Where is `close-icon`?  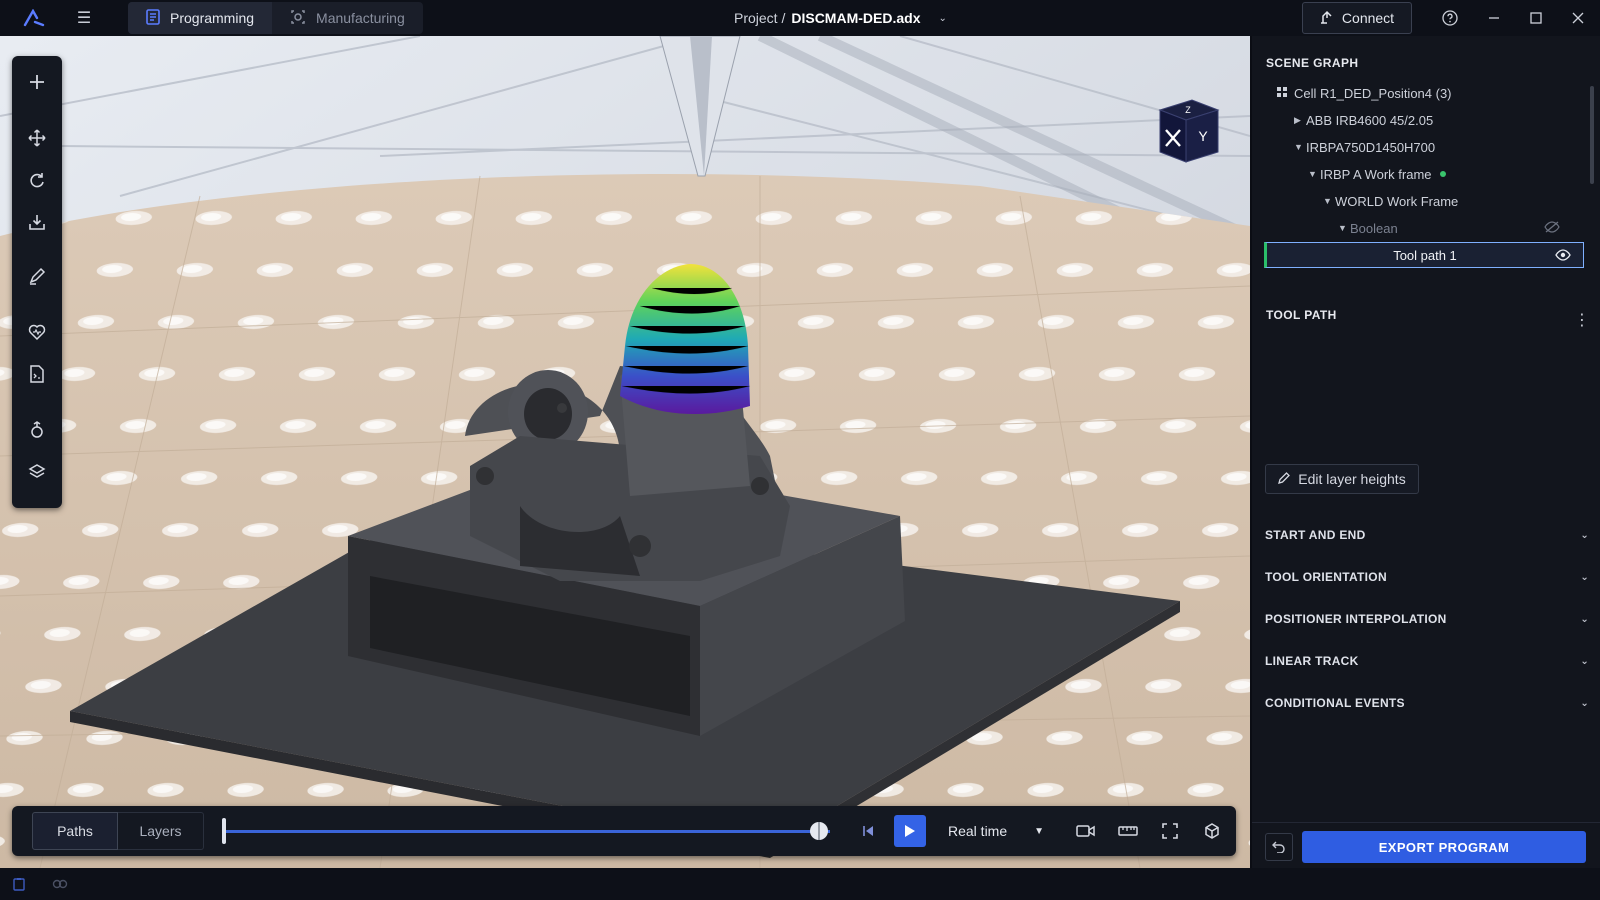 close-icon is located at coordinates (1578, 18).